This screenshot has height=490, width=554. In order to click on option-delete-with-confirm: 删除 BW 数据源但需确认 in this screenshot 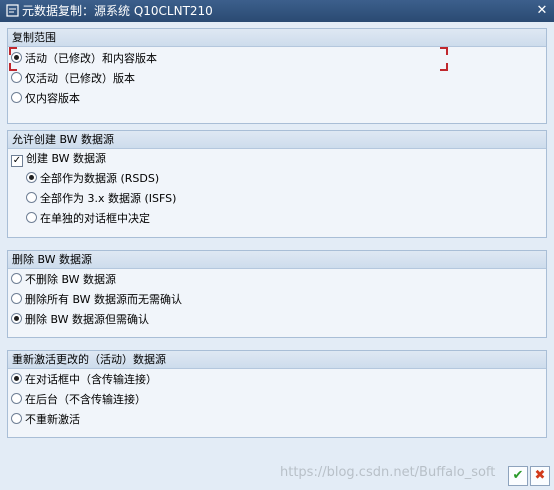, I will do `click(80, 320)`.